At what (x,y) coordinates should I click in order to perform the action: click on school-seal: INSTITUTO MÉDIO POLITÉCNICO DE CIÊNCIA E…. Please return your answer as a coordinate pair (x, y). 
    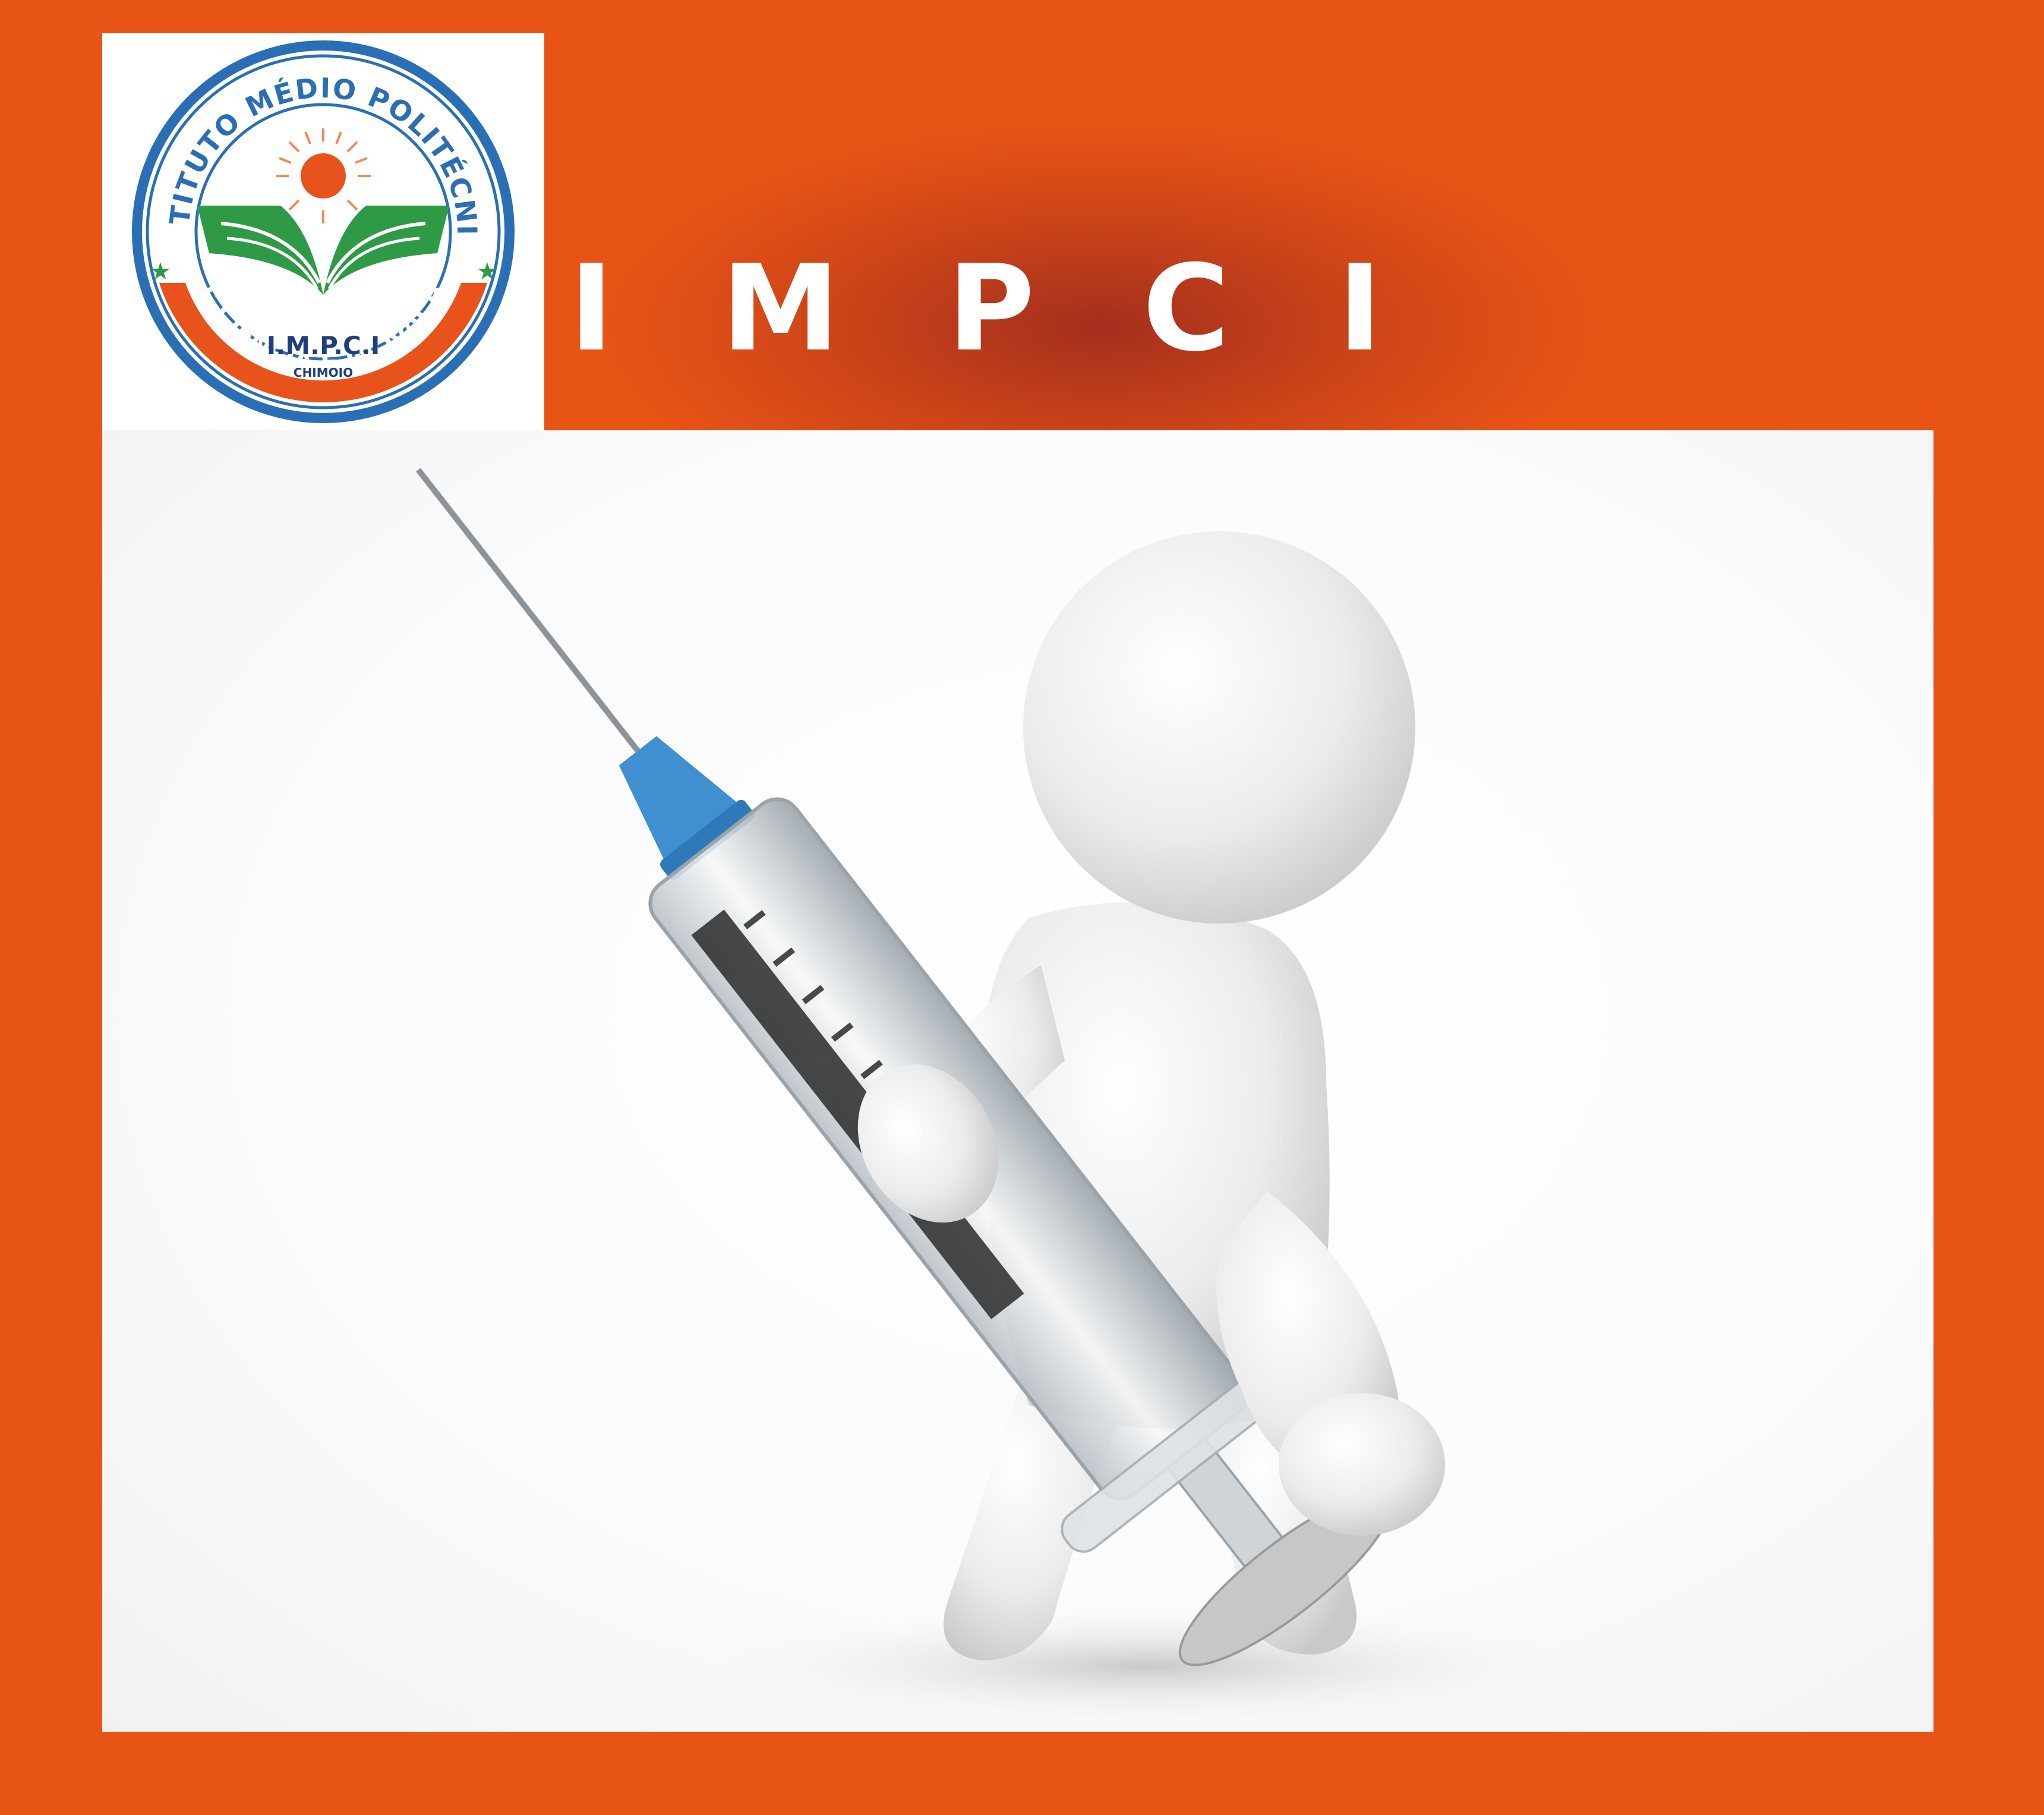
    Looking at the image, I should click on (308, 228).